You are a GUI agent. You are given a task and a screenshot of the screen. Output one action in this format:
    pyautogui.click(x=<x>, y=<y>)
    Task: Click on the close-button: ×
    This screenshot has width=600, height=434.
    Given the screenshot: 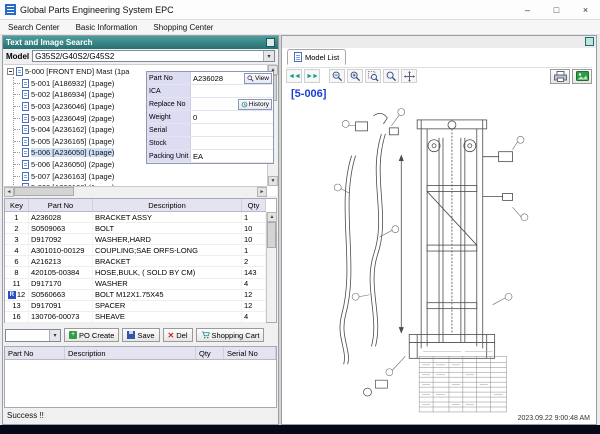 What is the action you would take?
    pyautogui.click(x=585, y=10)
    